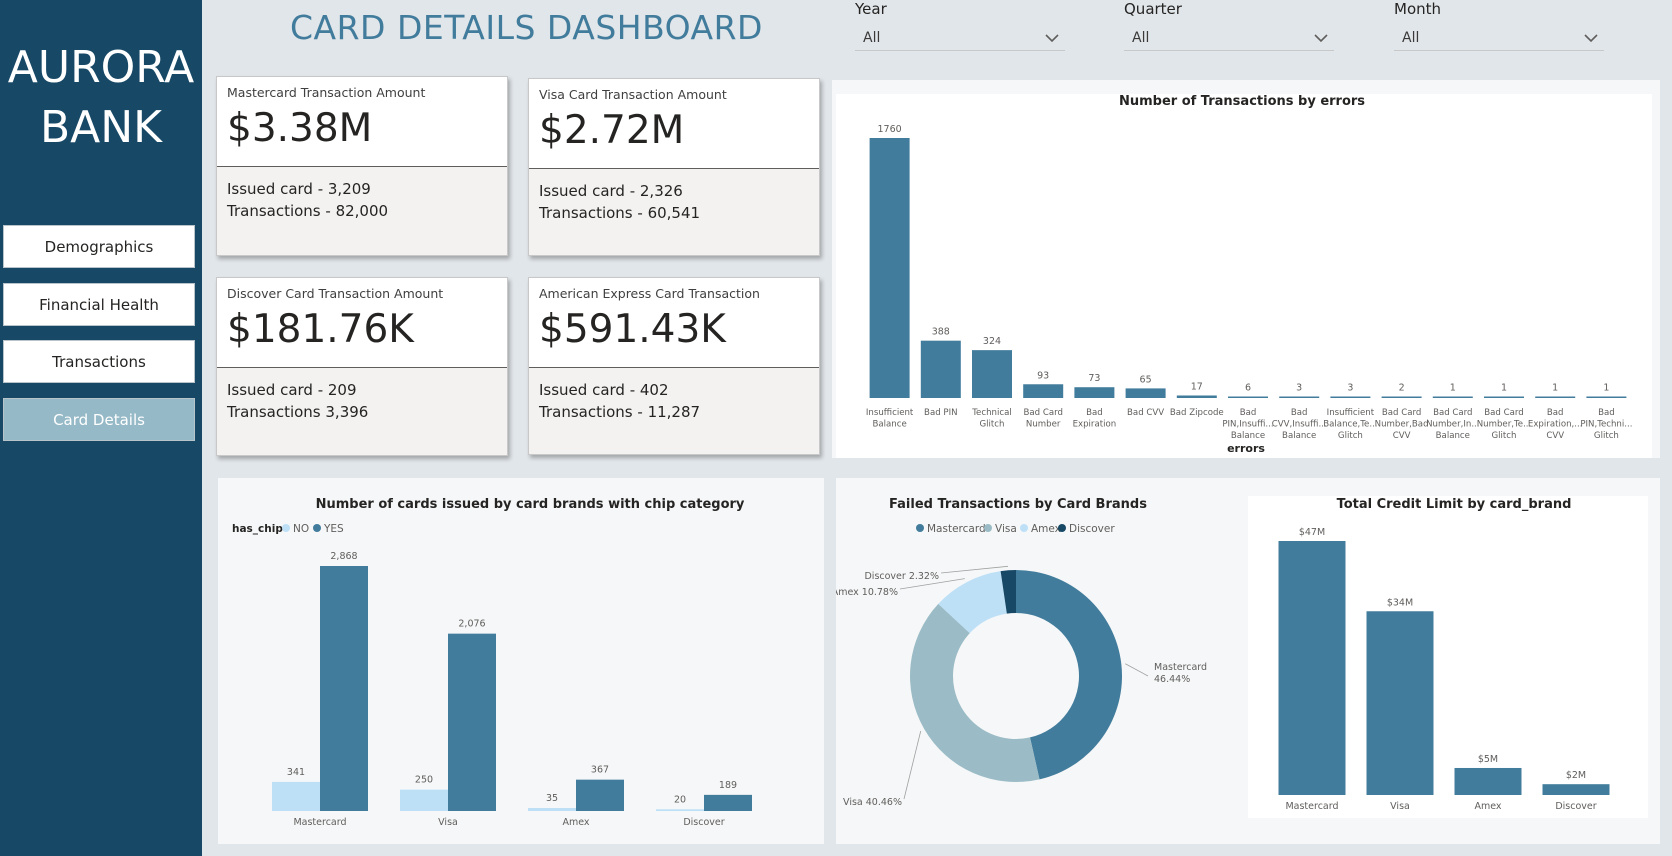  I want to click on error-category-label: Bad, so click(1094, 413).